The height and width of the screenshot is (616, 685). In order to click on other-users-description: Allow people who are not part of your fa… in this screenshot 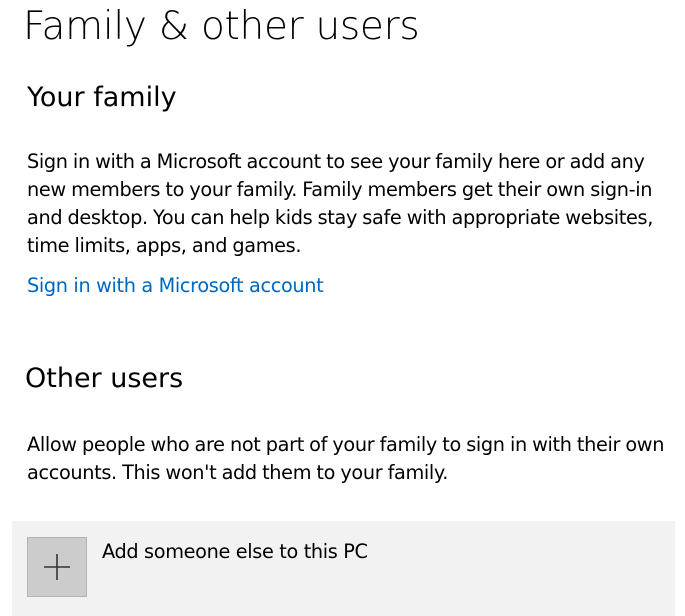, I will do `click(346, 458)`.